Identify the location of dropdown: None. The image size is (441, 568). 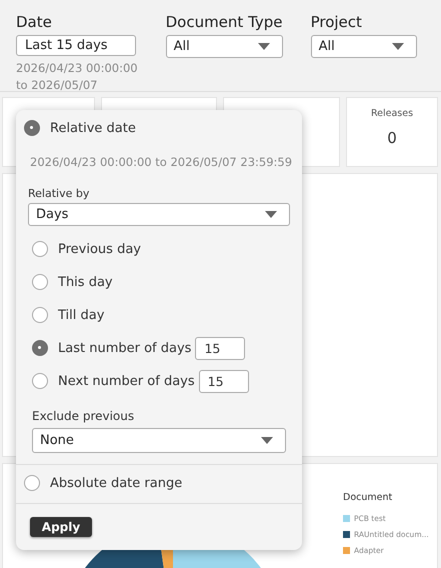
(159, 440).